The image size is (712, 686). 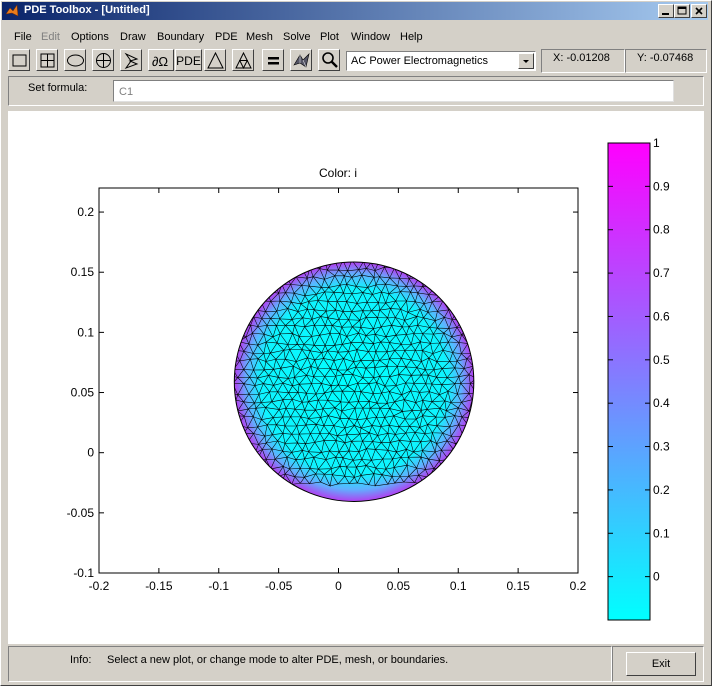 What do you see at coordinates (666, 11) in the screenshot?
I see `minimize-button` at bounding box center [666, 11].